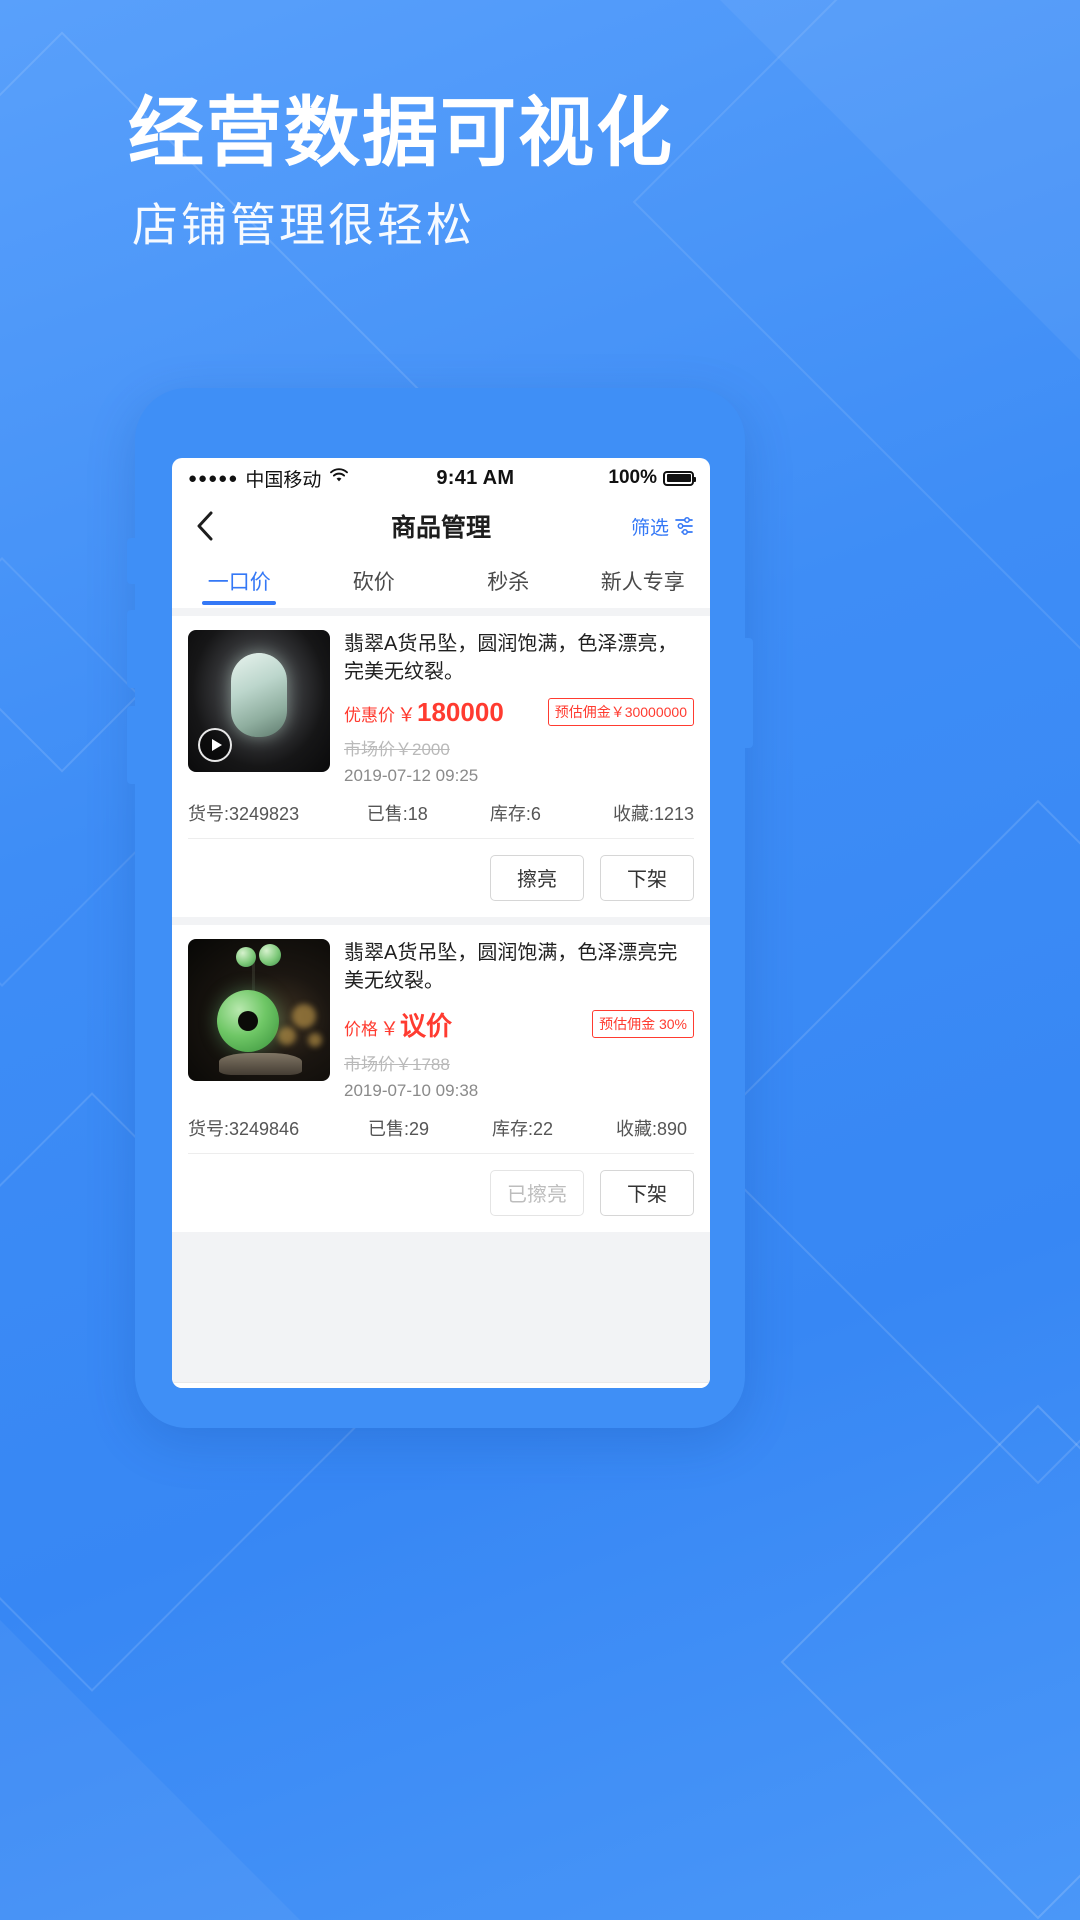 The image size is (1080, 1920). Describe the element at coordinates (411, 775) in the screenshot. I see `product-date: 2019-07-12 09:25` at that location.